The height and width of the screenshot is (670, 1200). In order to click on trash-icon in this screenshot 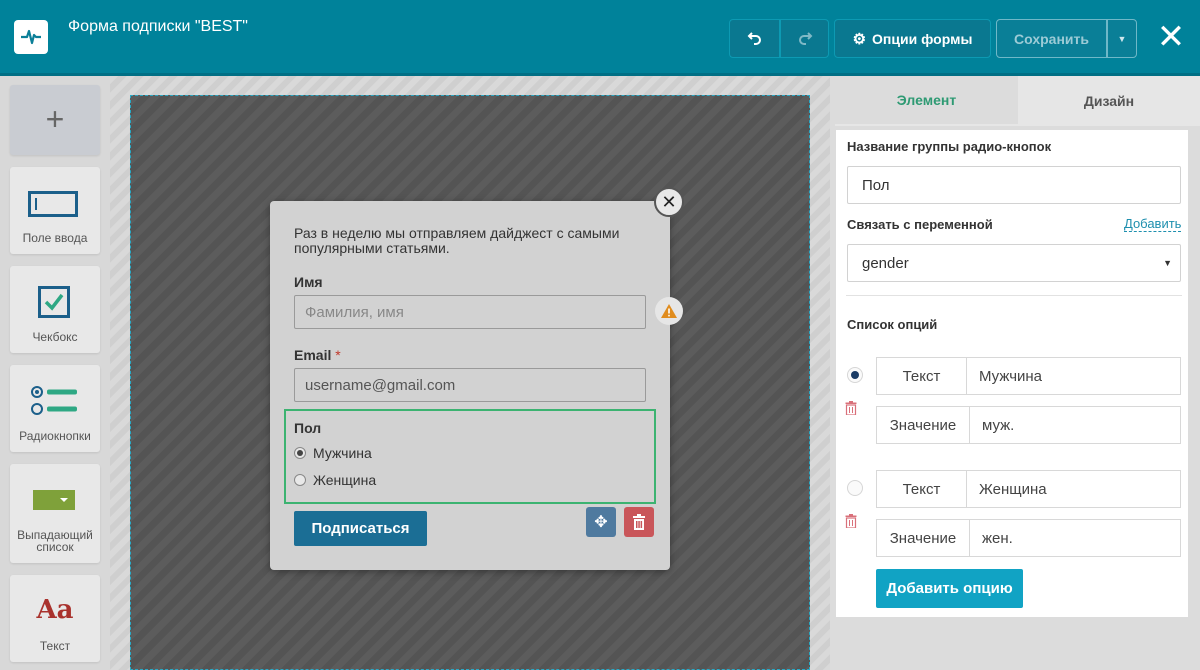, I will do `click(639, 522)`.